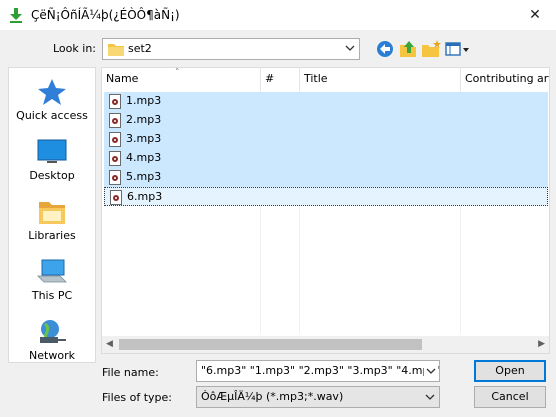 This screenshot has height=417, width=556. What do you see at coordinates (278, 15) in the screenshot?
I see `title-bar: ÇëÑ¡ÔñÍÃ¼þ(¿ÉÒÔ¶àÑ¡) ✕` at bounding box center [278, 15].